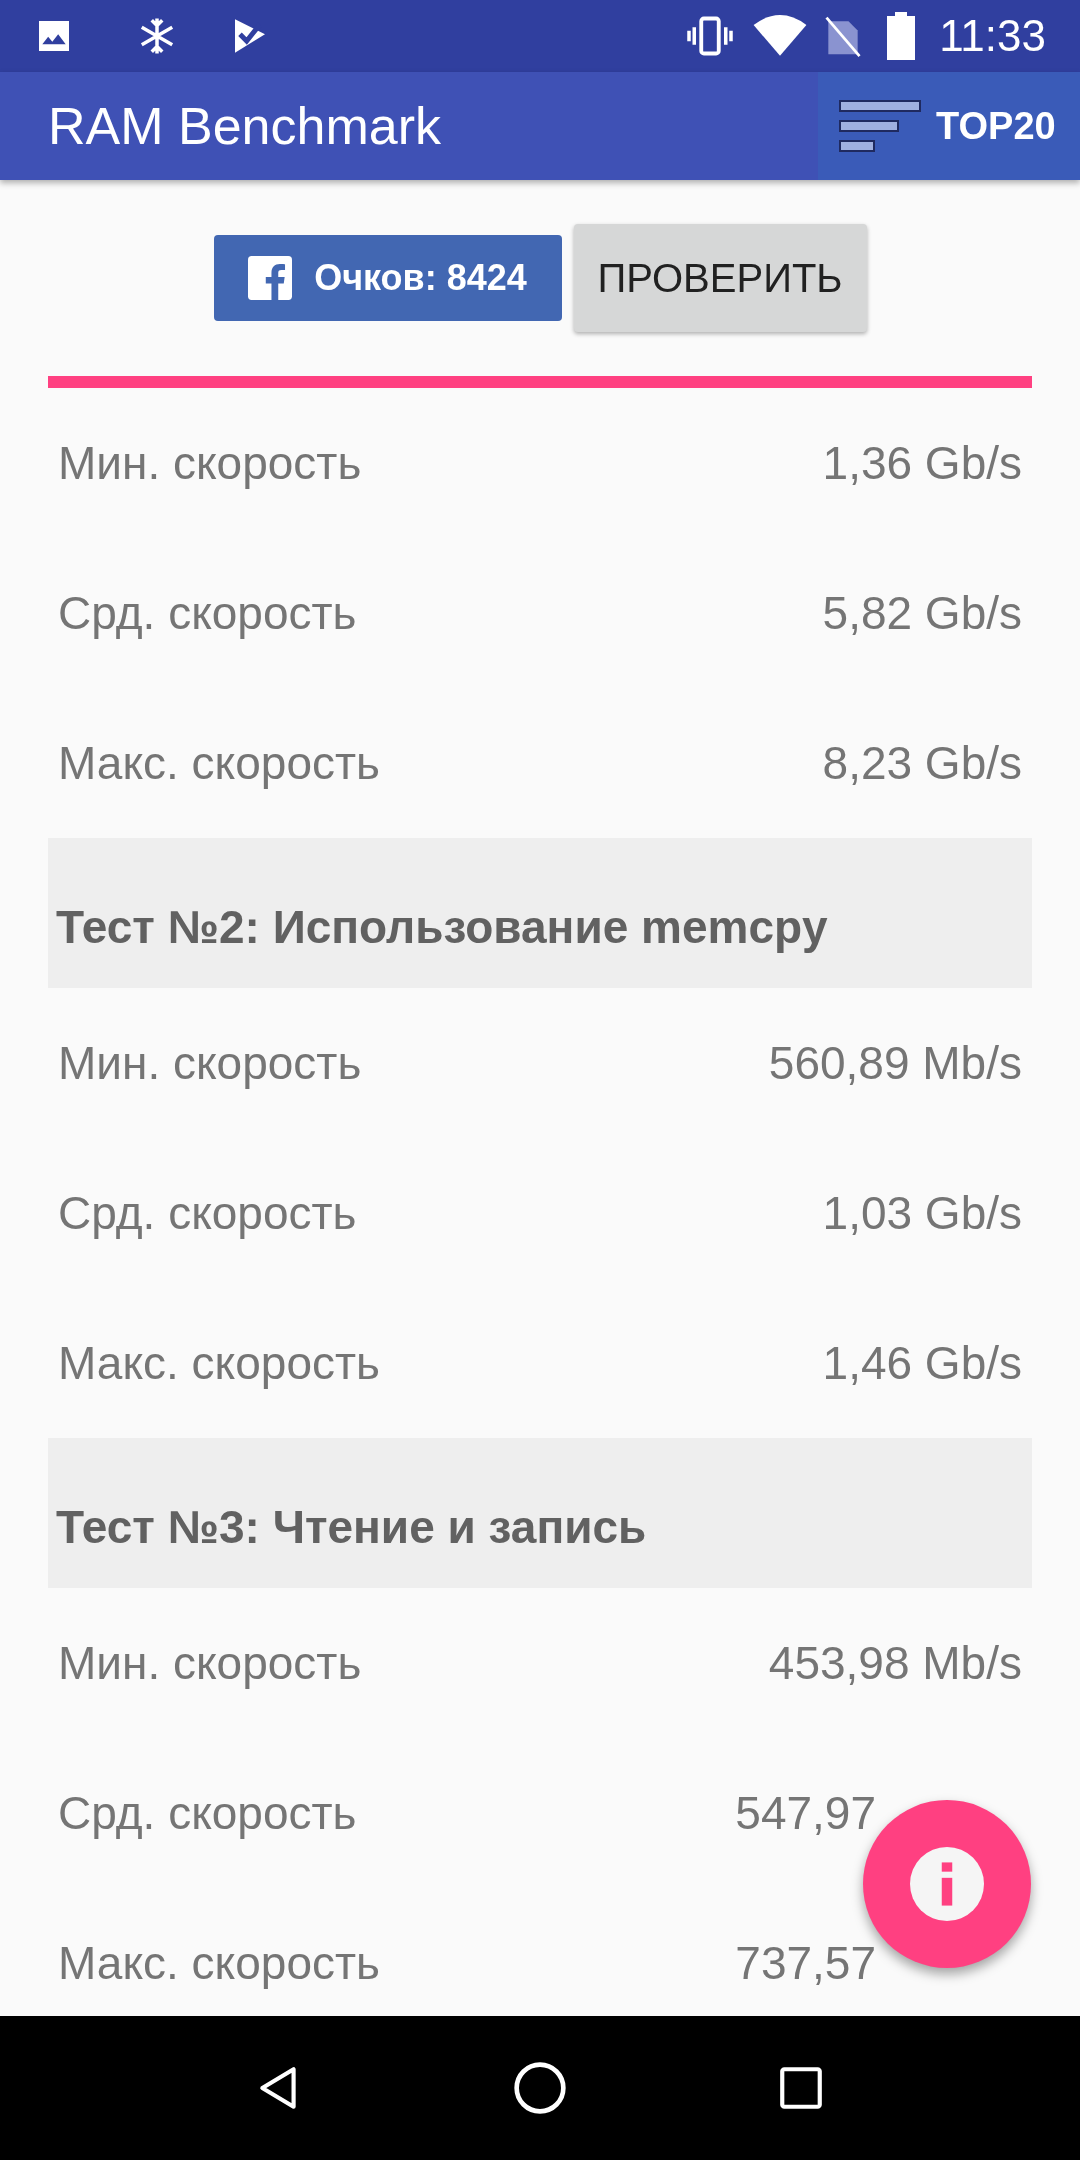  Describe the element at coordinates (540, 2088) in the screenshot. I see `home-icon` at that location.